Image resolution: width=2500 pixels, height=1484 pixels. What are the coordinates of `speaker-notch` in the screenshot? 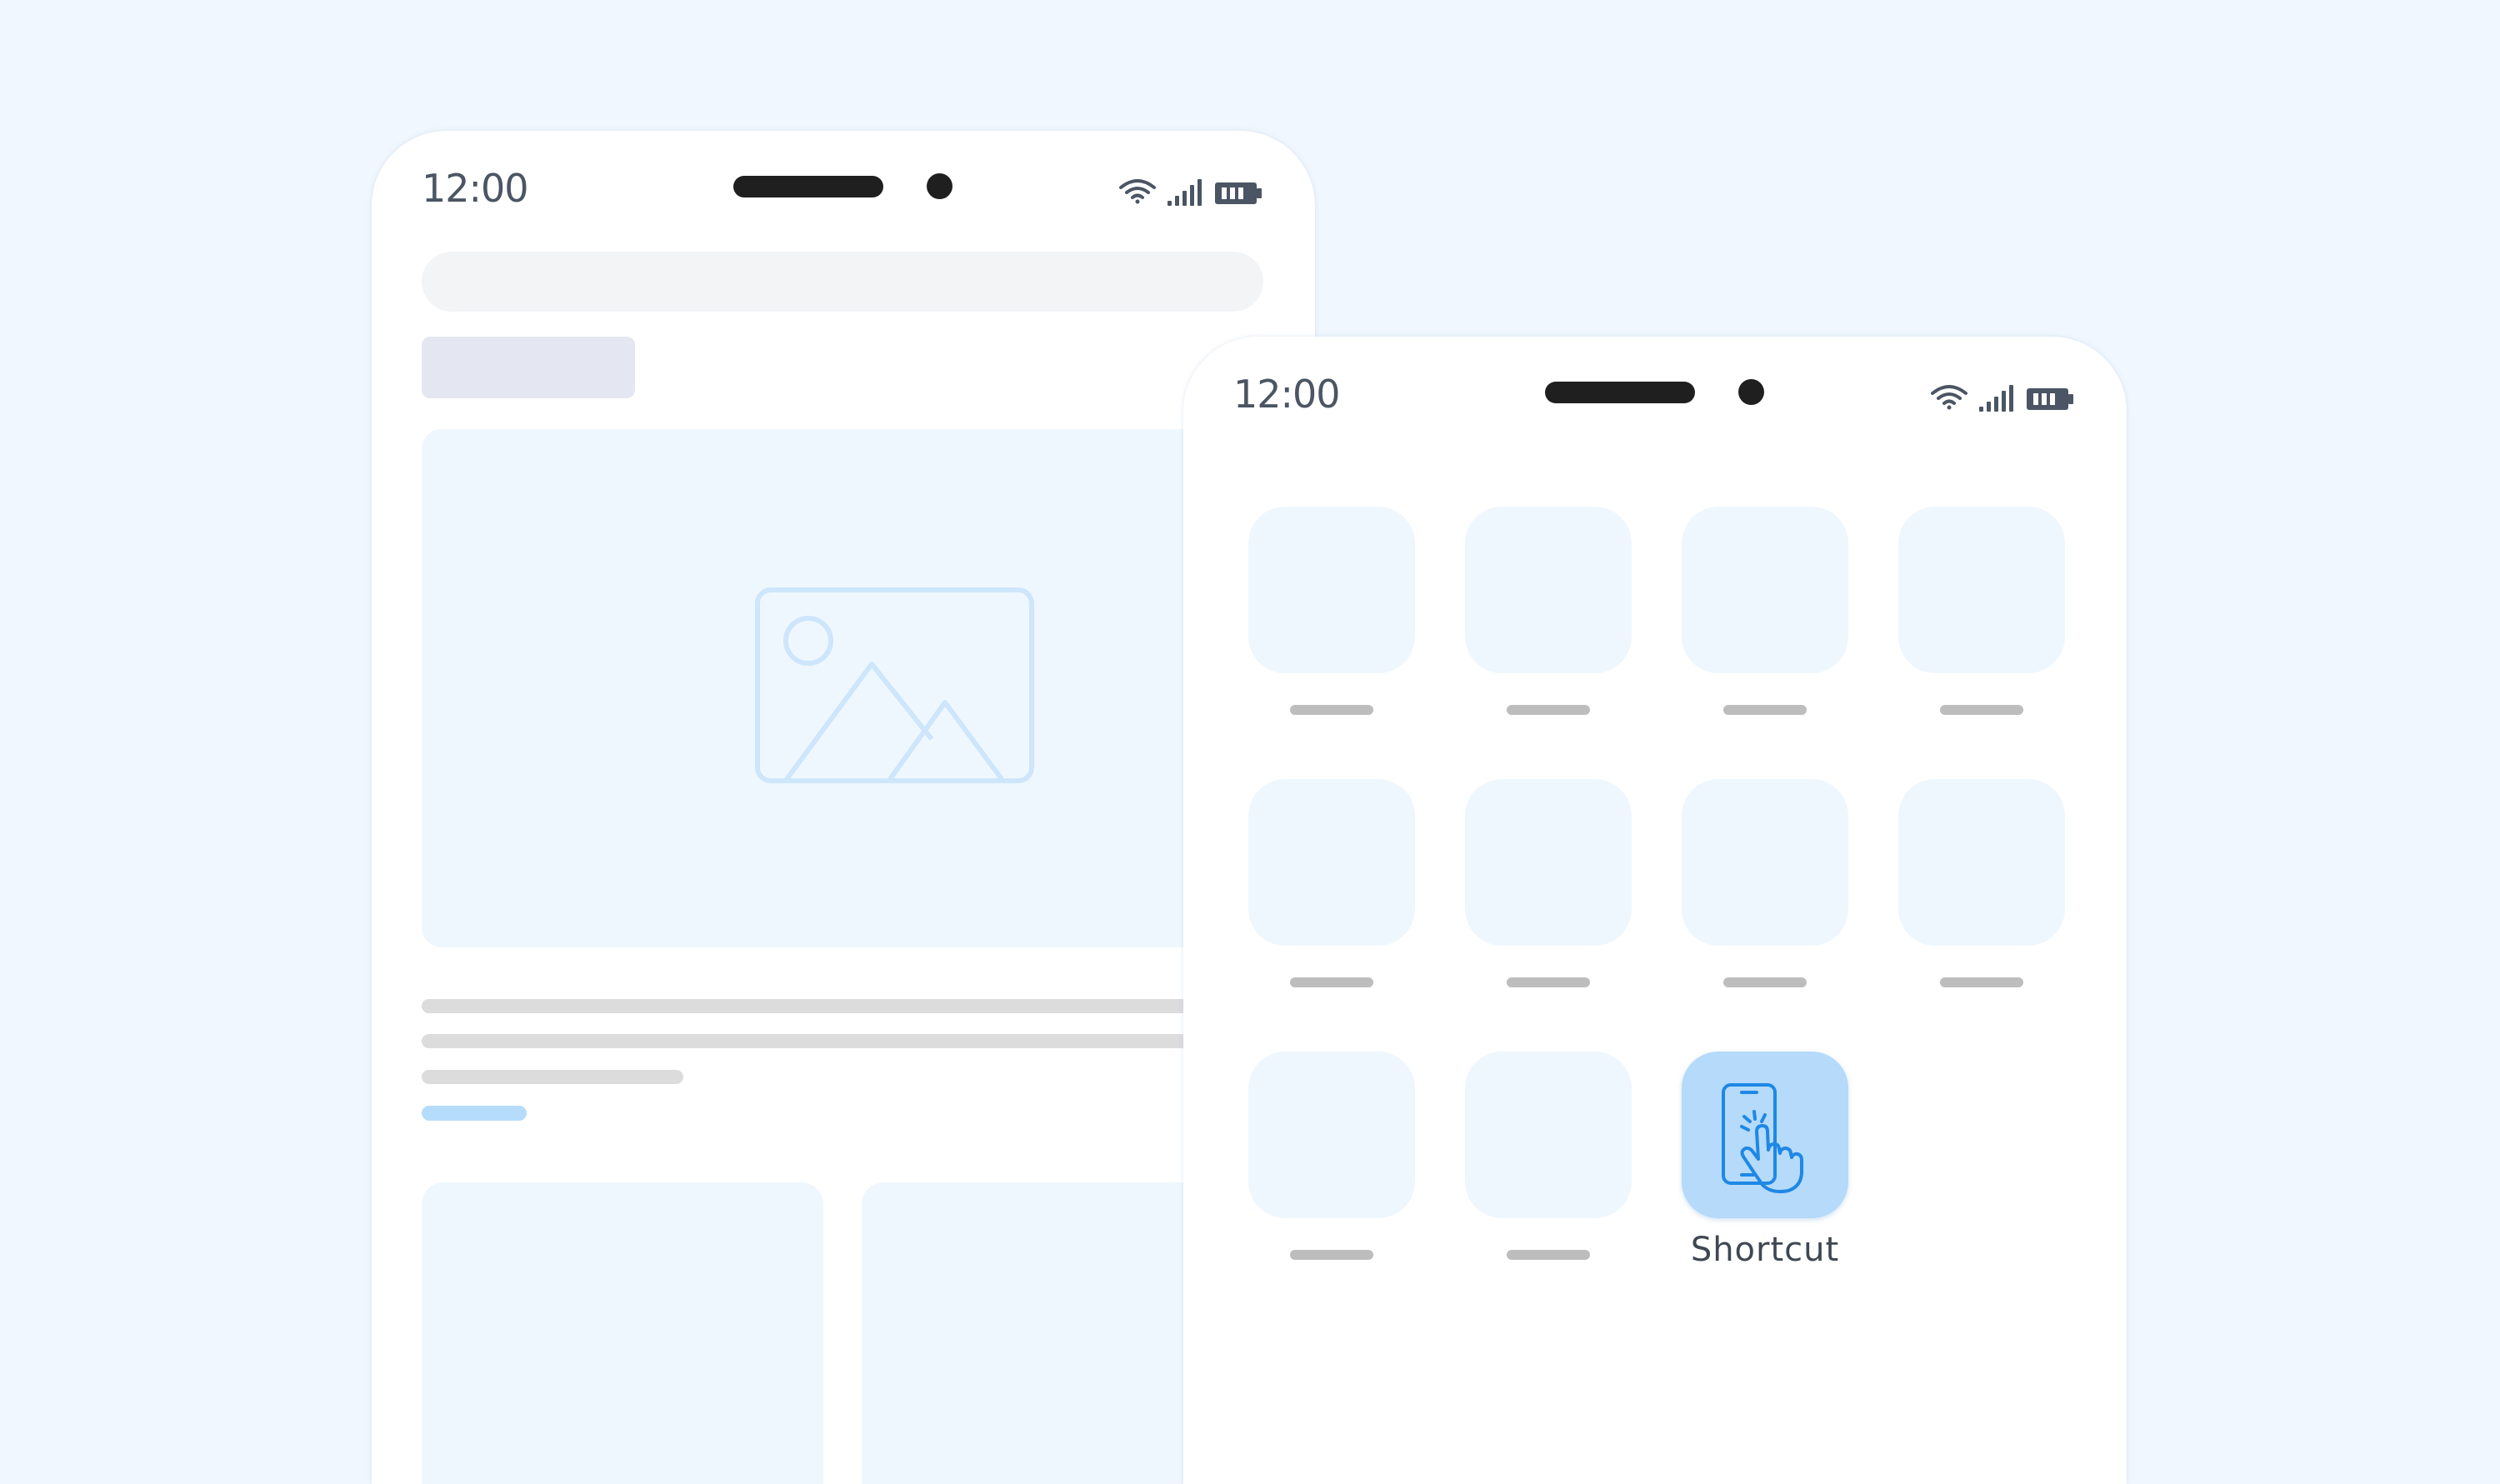 It's located at (808, 186).